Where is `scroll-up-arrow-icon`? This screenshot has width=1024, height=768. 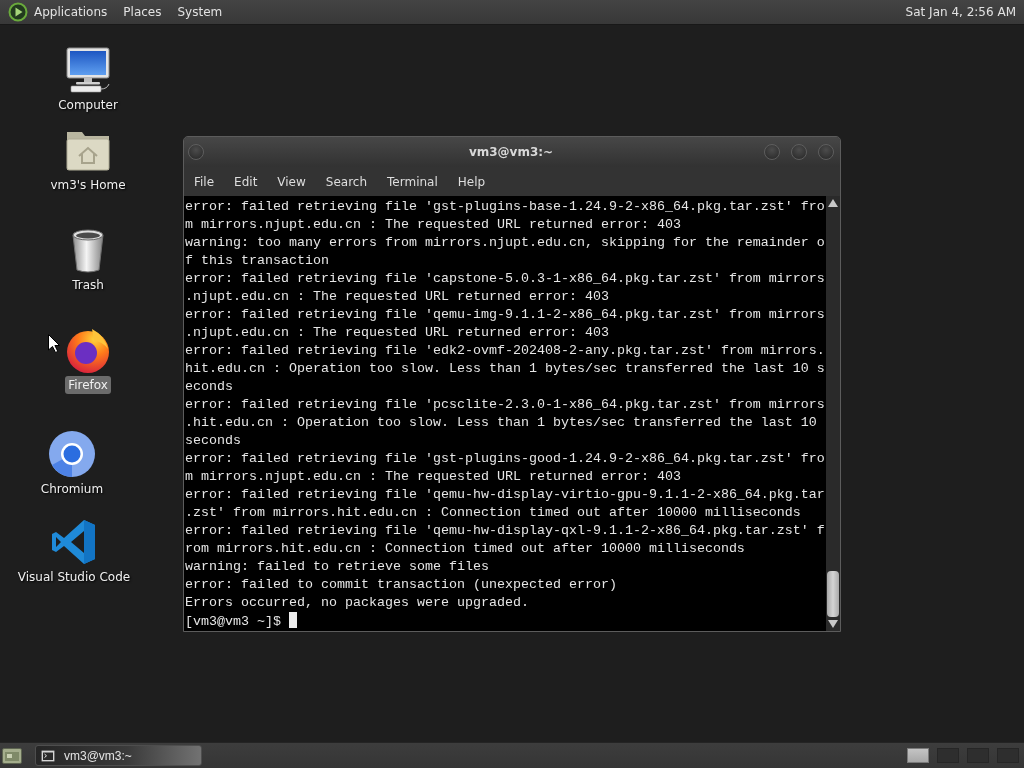 scroll-up-arrow-icon is located at coordinates (833, 203).